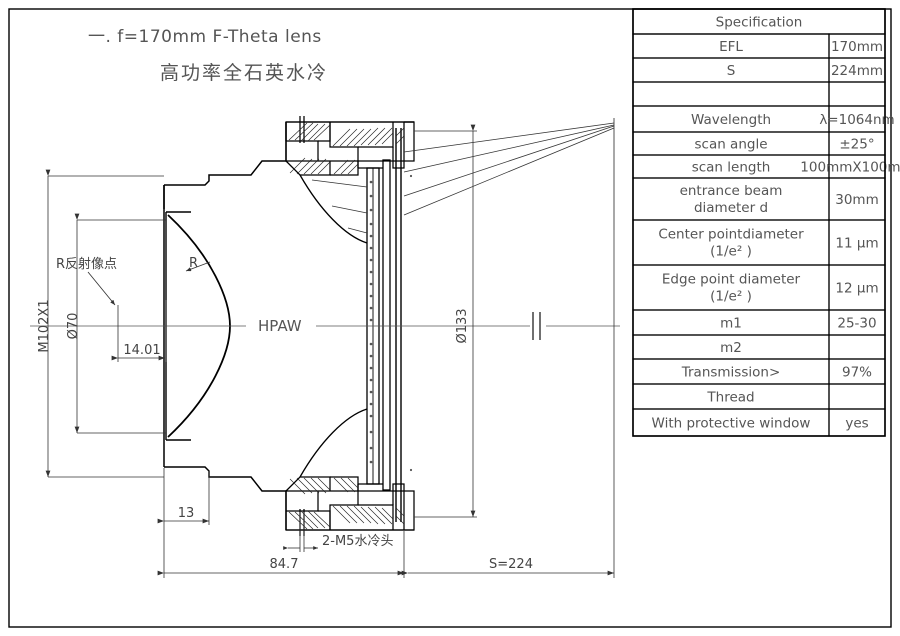 Image resolution: width=900 pixels, height=636 pixels. Describe the element at coordinates (462, 325) in the screenshot. I see `dim-label-d133: Ø133` at that location.